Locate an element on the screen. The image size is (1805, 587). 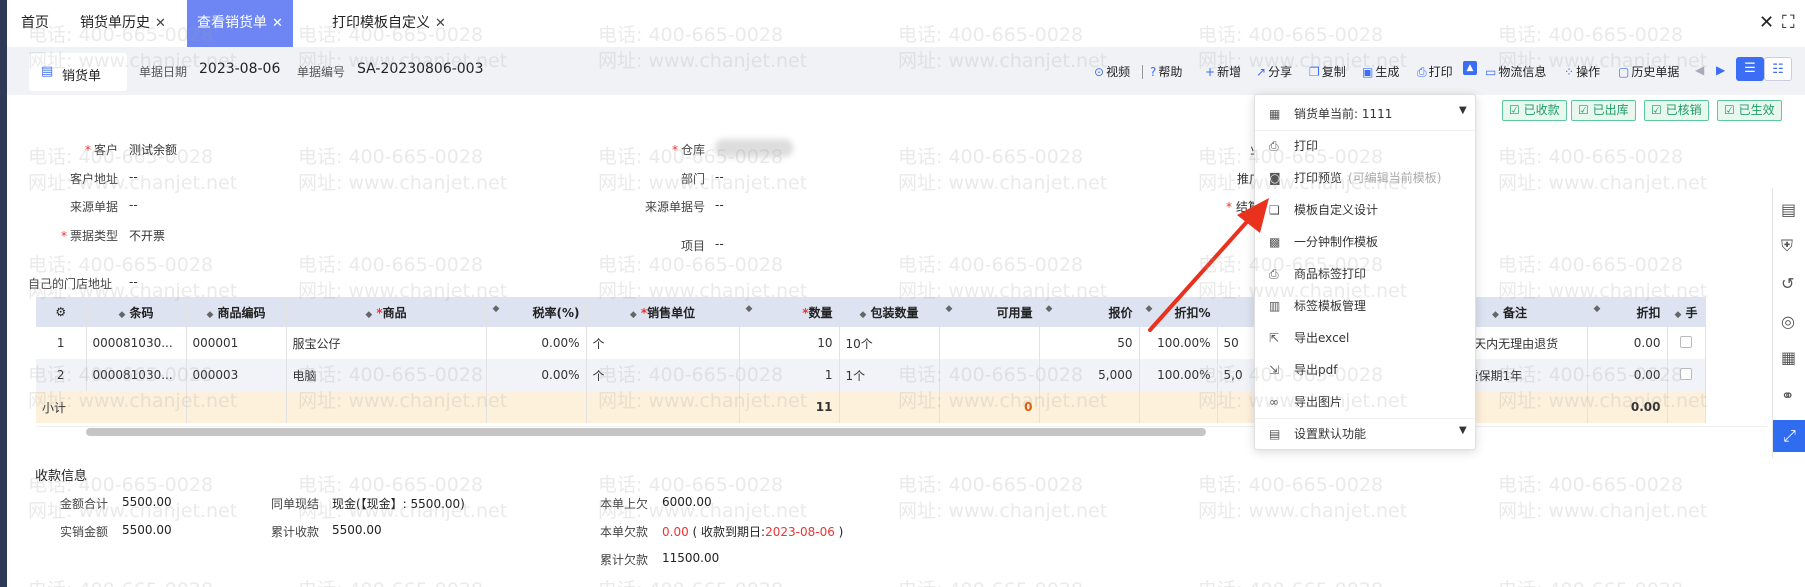
menu-item-label-print: ⎙ 商品标签打印 is located at coordinates (1317, 275).